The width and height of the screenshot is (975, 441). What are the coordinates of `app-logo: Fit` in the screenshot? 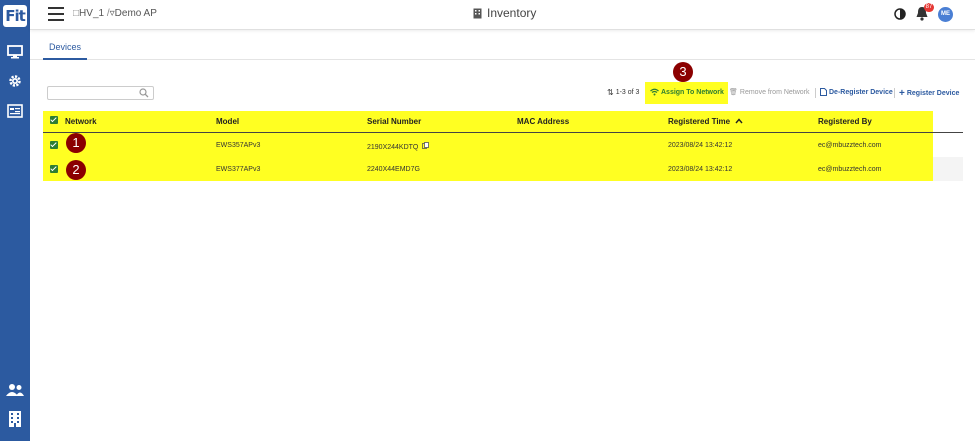 It's located at (15, 16).